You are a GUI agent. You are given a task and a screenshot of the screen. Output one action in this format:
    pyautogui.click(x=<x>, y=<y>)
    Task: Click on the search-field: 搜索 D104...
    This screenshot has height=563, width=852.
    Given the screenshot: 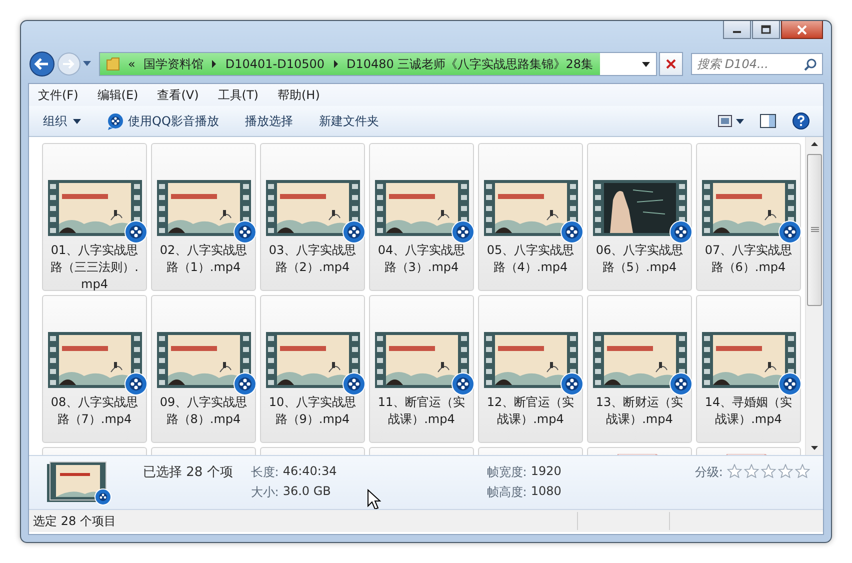 What is the action you would take?
    pyautogui.click(x=757, y=64)
    